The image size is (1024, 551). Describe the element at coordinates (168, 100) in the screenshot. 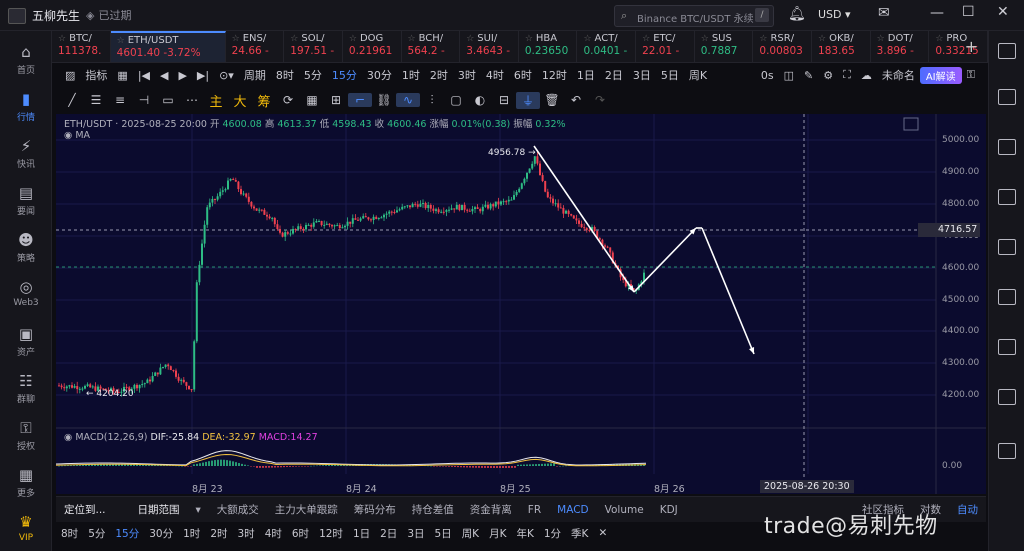

I see `rect-tool-icon: ▭` at that location.